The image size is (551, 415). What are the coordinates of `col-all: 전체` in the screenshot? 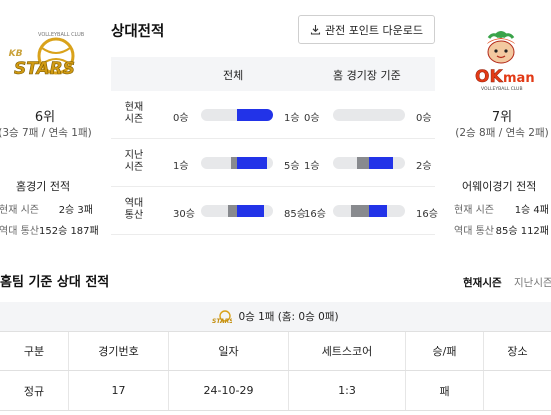 It's located at (233, 75).